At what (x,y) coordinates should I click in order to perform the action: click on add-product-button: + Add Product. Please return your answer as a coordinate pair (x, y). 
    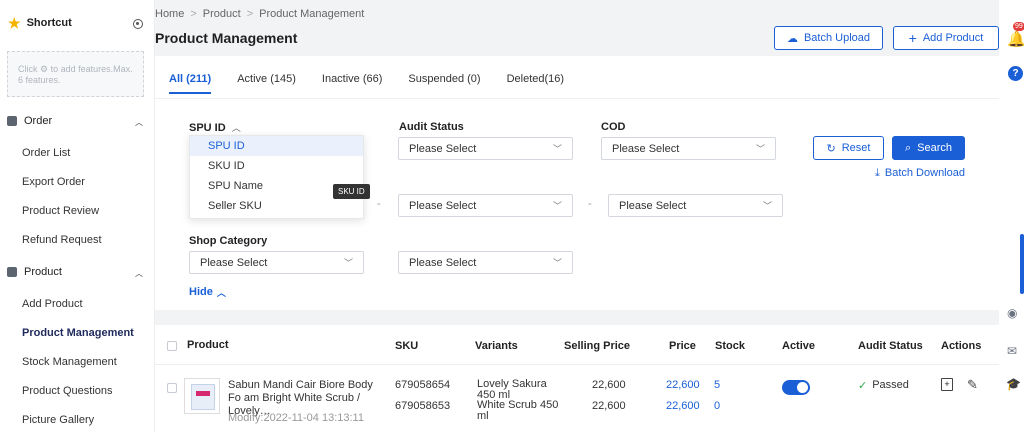
    Looking at the image, I should click on (946, 38).